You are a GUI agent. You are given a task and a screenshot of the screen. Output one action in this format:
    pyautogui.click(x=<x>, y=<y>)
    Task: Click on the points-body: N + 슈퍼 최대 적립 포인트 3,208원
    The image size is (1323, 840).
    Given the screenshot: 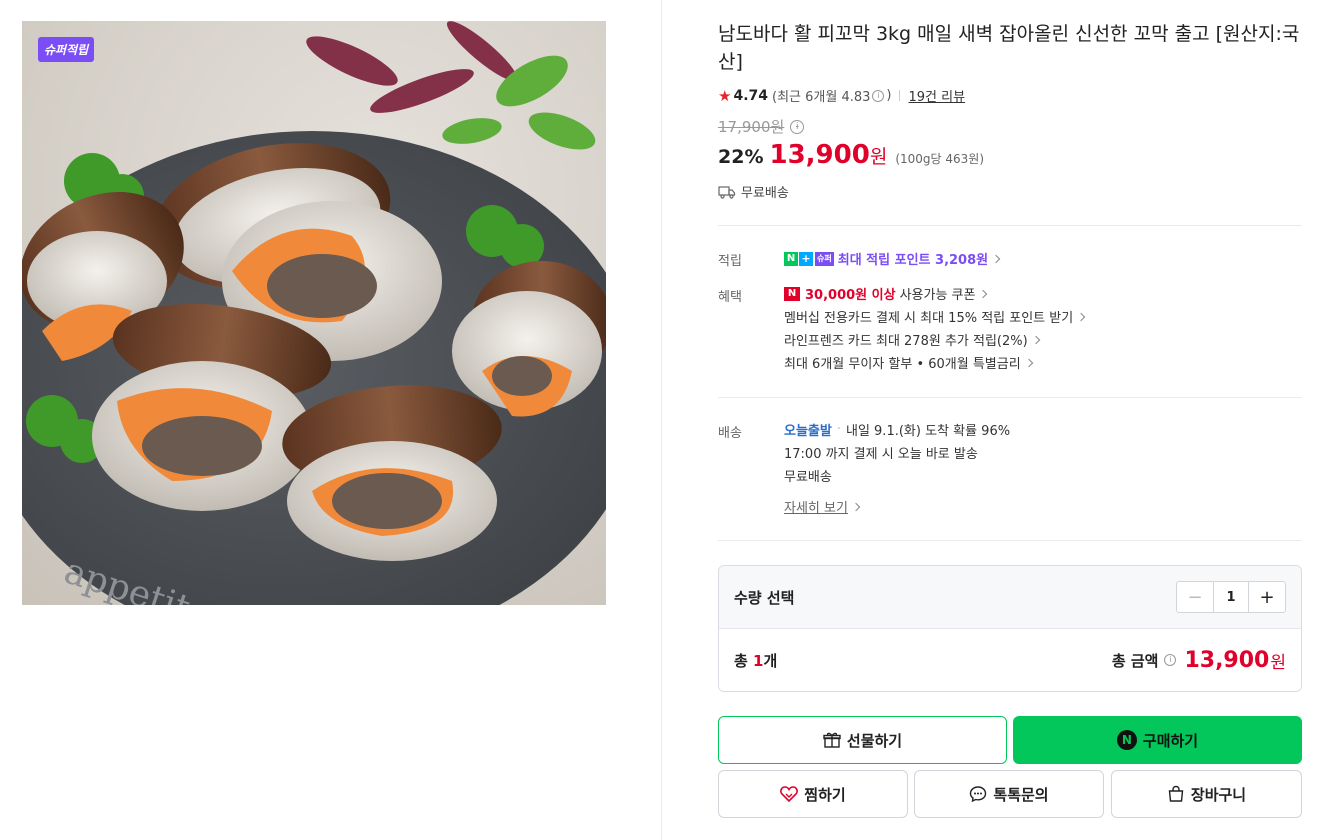 What is the action you would take?
    pyautogui.click(x=892, y=258)
    